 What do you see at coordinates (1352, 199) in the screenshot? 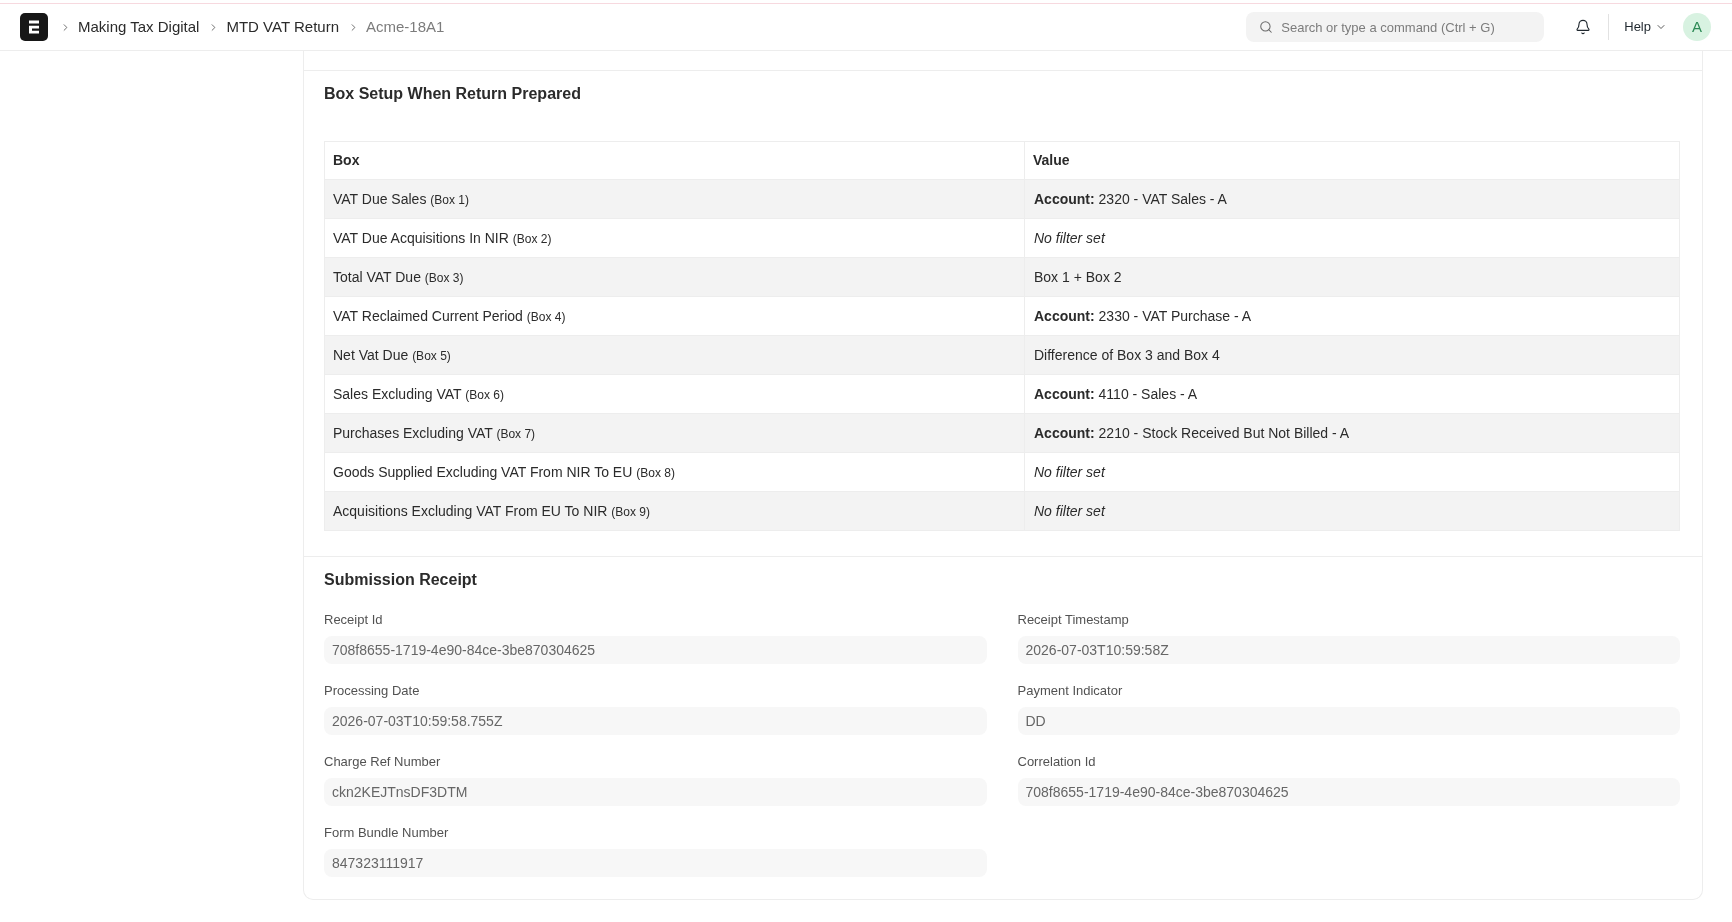
I see `table-cell: Account: 2320 - VAT Sales - A` at bounding box center [1352, 199].